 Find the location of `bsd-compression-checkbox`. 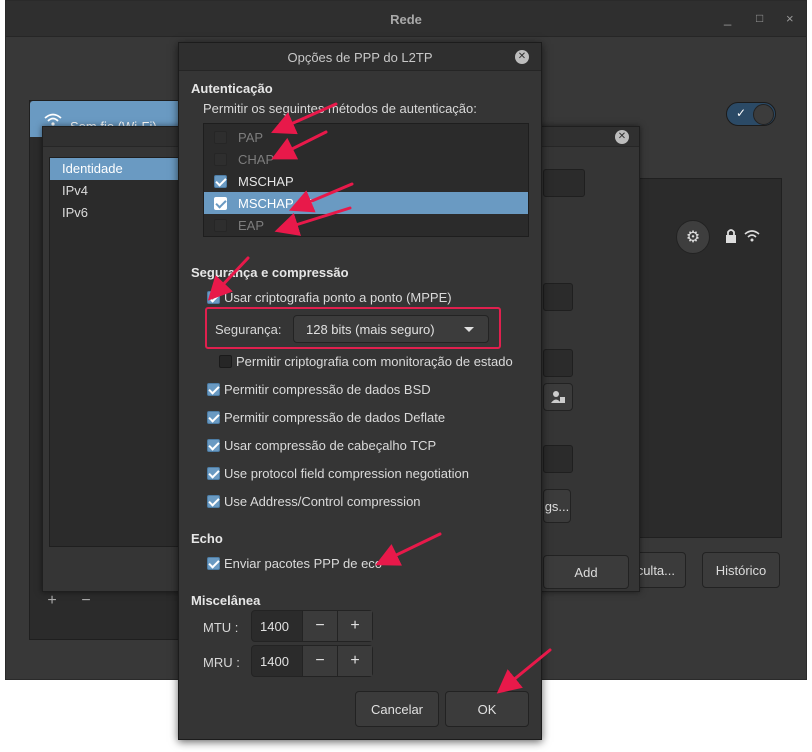

bsd-compression-checkbox is located at coordinates (213, 389).